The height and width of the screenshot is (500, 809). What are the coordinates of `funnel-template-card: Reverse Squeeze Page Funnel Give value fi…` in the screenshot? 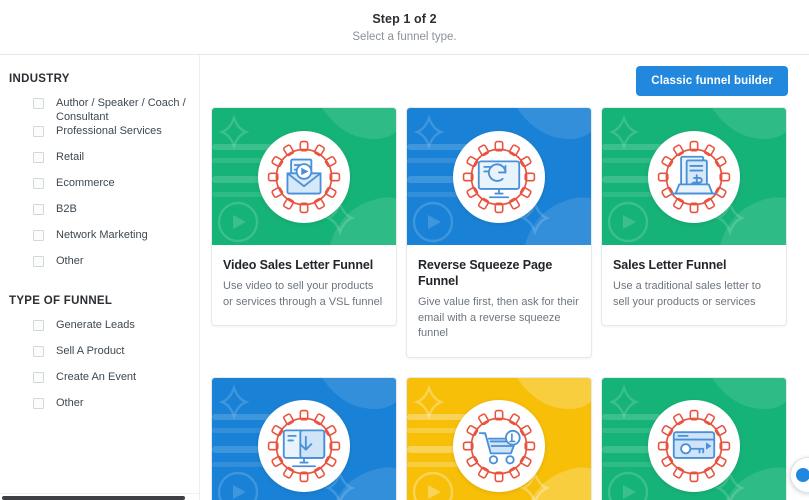 It's located at (499, 232).